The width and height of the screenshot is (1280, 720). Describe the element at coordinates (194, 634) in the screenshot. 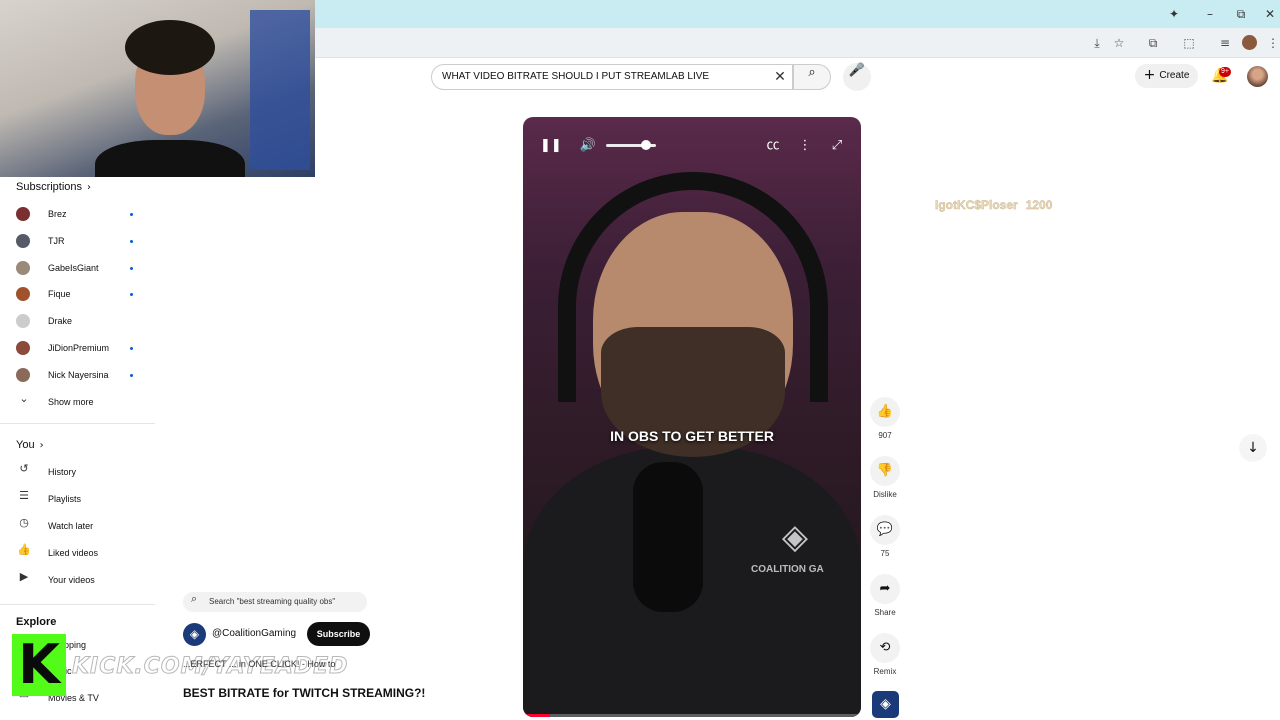

I see `channel-logo-avatar: ◈` at that location.